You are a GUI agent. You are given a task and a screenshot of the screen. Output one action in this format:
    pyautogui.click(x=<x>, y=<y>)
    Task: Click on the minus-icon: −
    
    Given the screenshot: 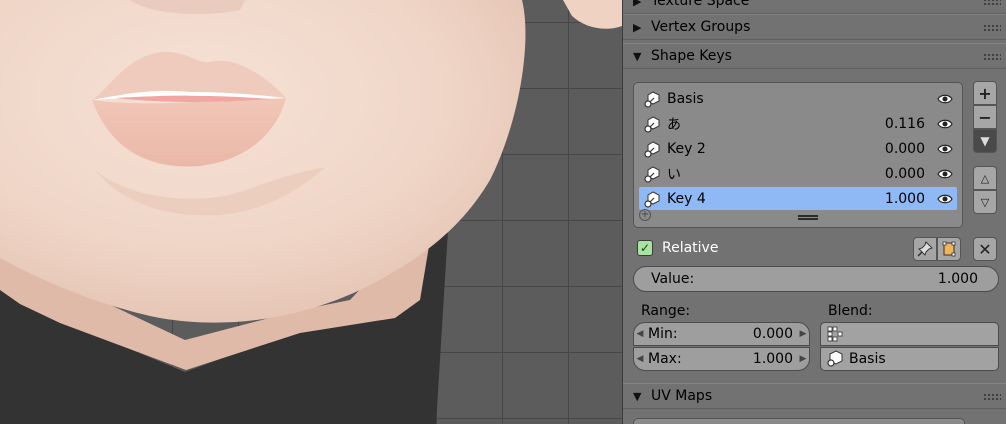 What is the action you would take?
    pyautogui.click(x=985, y=117)
    